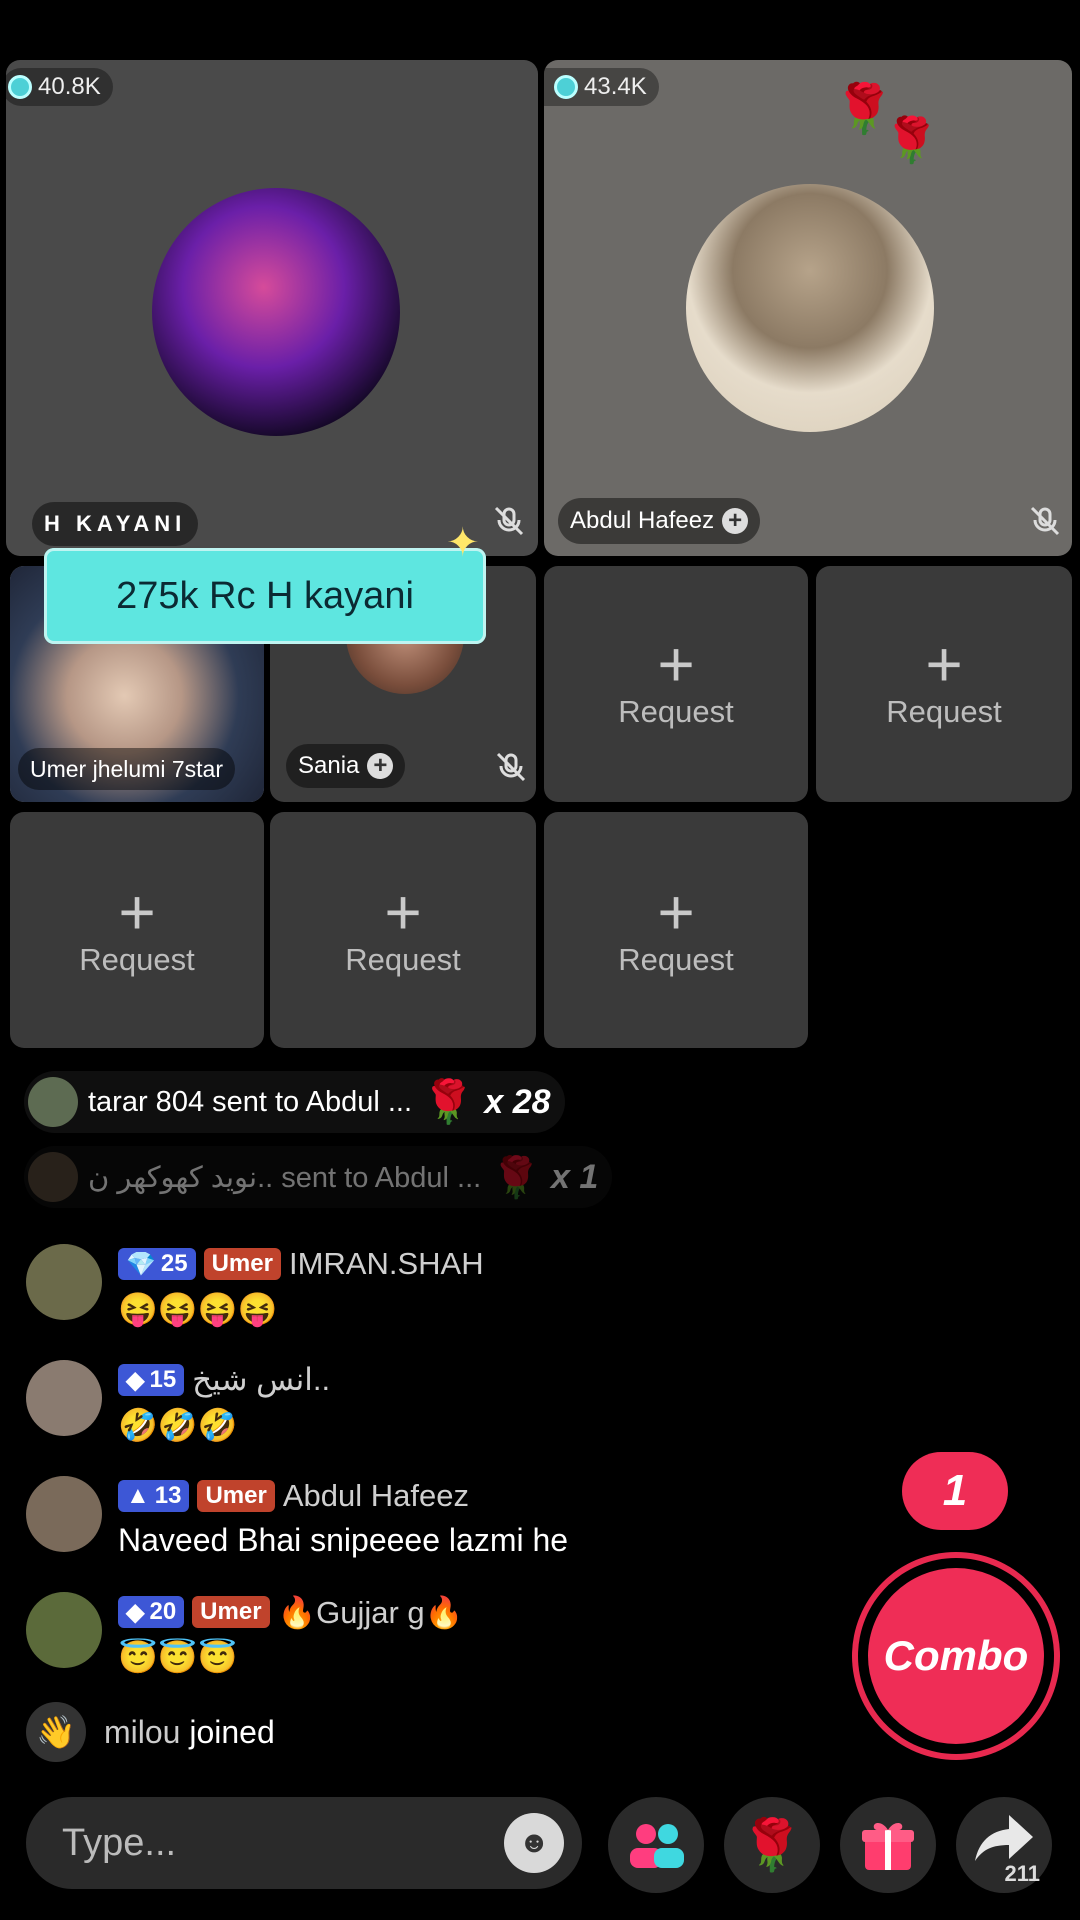  What do you see at coordinates (151, 1380) in the screenshot?
I see `level-badge: ◆ 15` at bounding box center [151, 1380].